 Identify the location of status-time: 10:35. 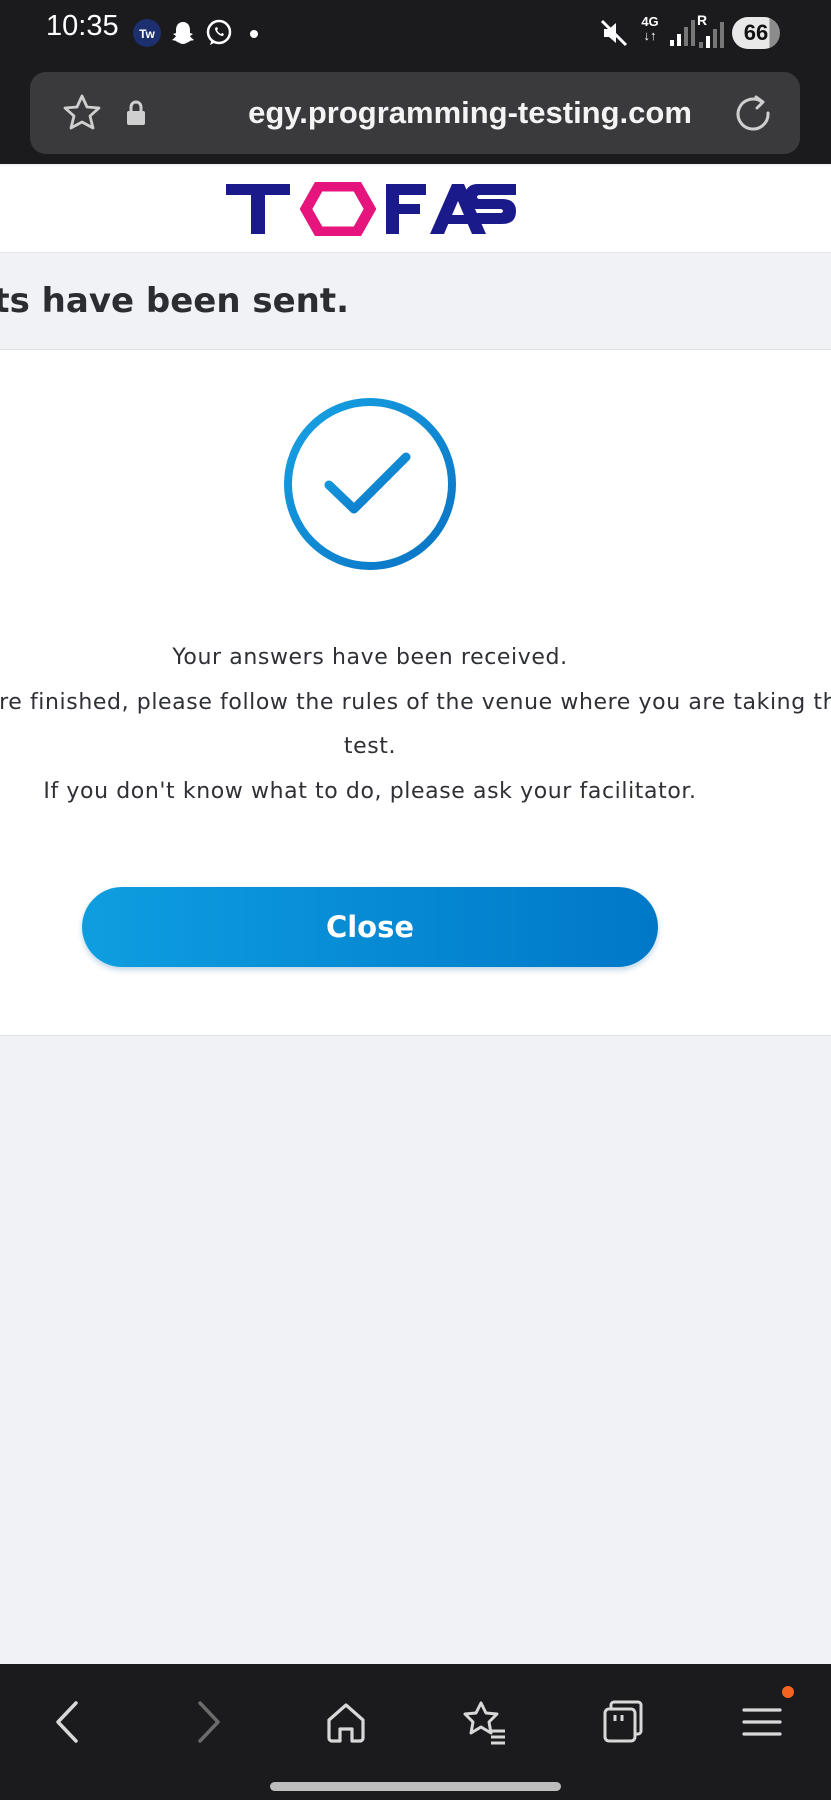
(82, 26).